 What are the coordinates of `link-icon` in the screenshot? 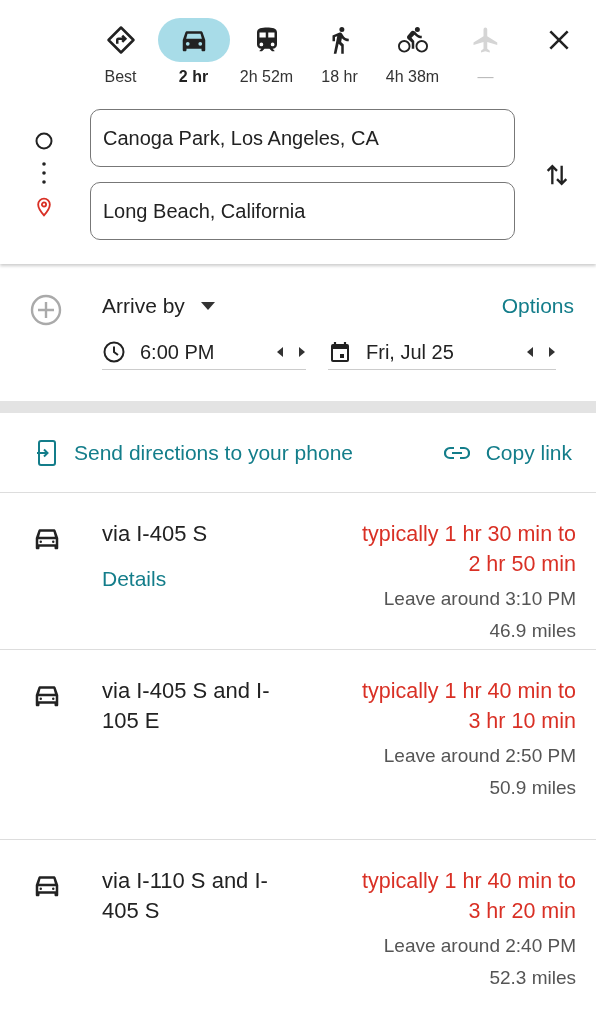 It's located at (456, 453).